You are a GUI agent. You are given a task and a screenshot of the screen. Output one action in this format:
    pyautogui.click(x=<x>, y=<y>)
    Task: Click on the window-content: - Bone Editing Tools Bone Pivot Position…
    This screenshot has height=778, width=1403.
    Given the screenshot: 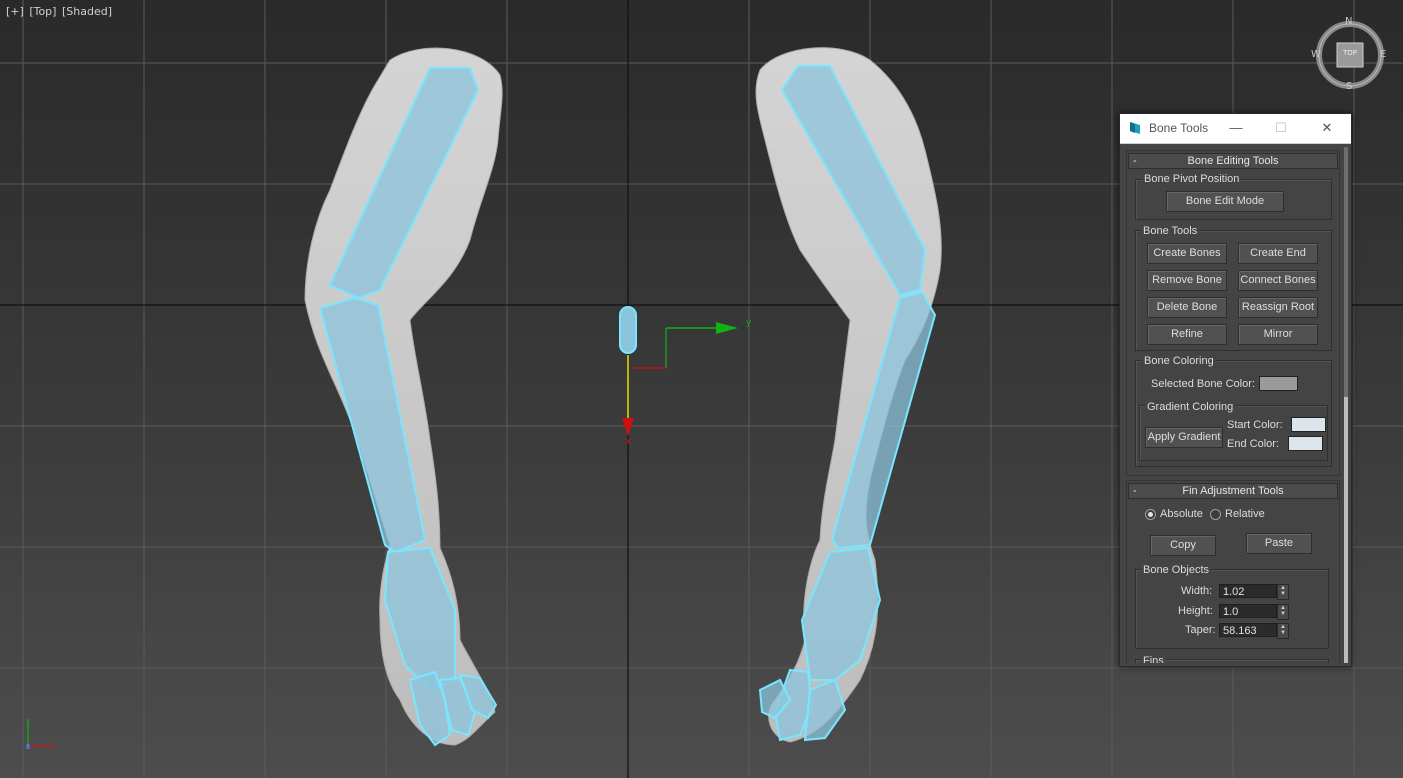 What is the action you would take?
    pyautogui.click(x=1233, y=405)
    